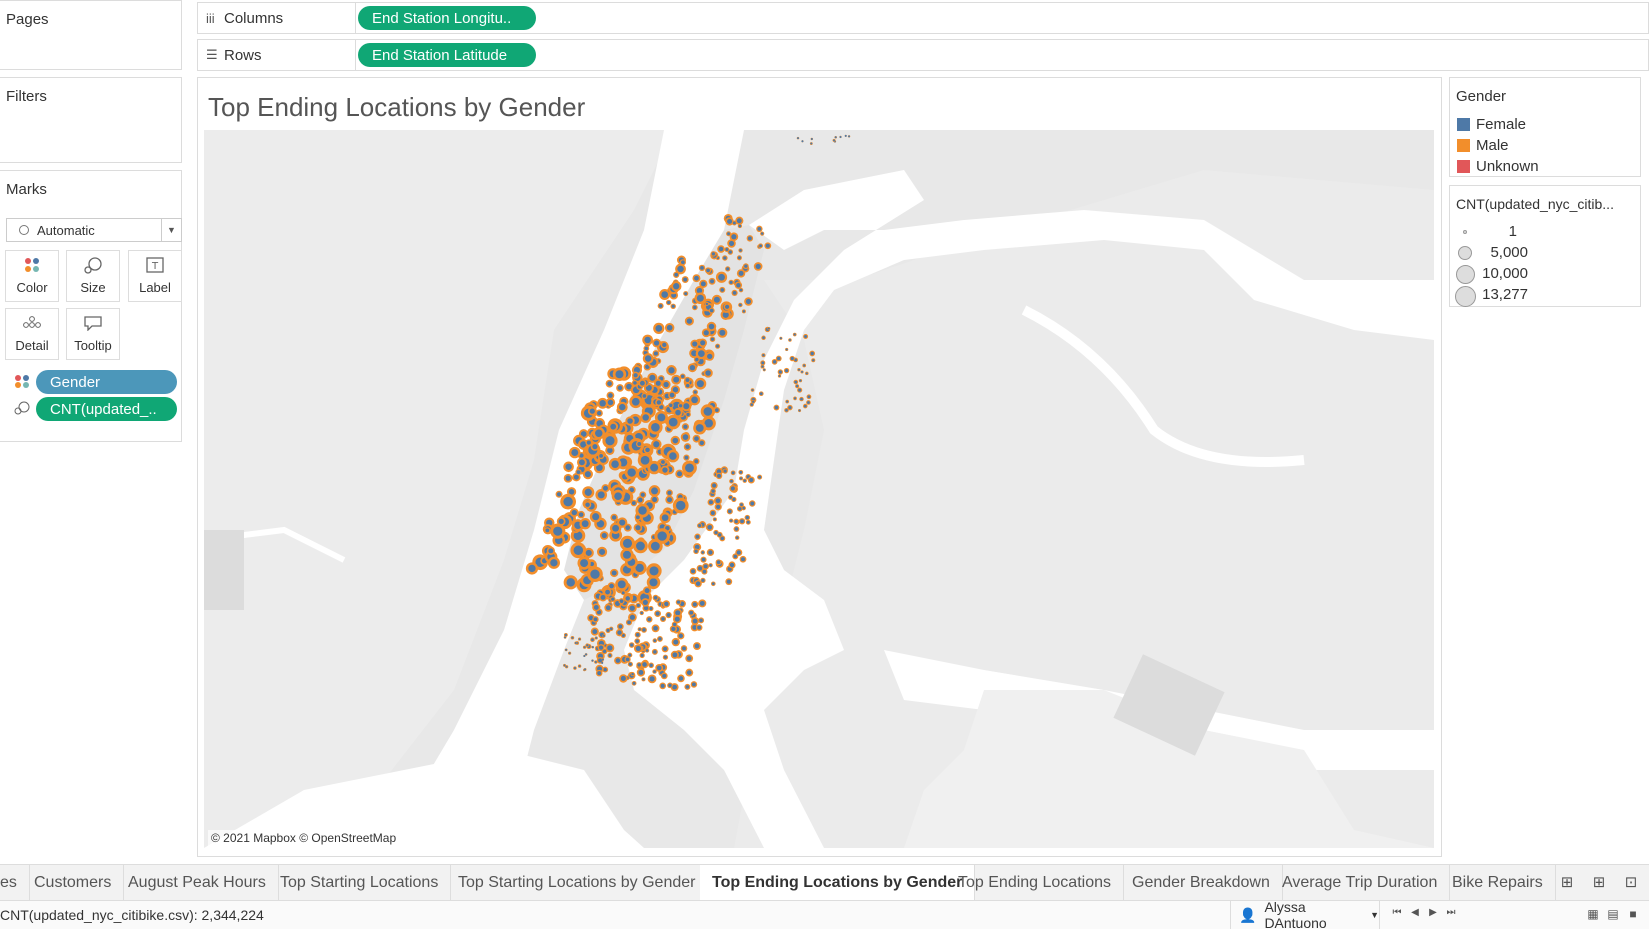 This screenshot has height=929, width=1649. Describe the element at coordinates (1491, 124) in the screenshot. I see `legend-item-female: Female` at that location.